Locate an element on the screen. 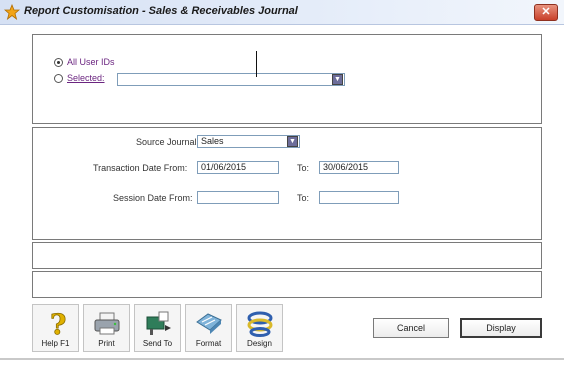 This screenshot has height=366, width=564. transaction-date-to-field: 30/06/2015 is located at coordinates (359, 167).